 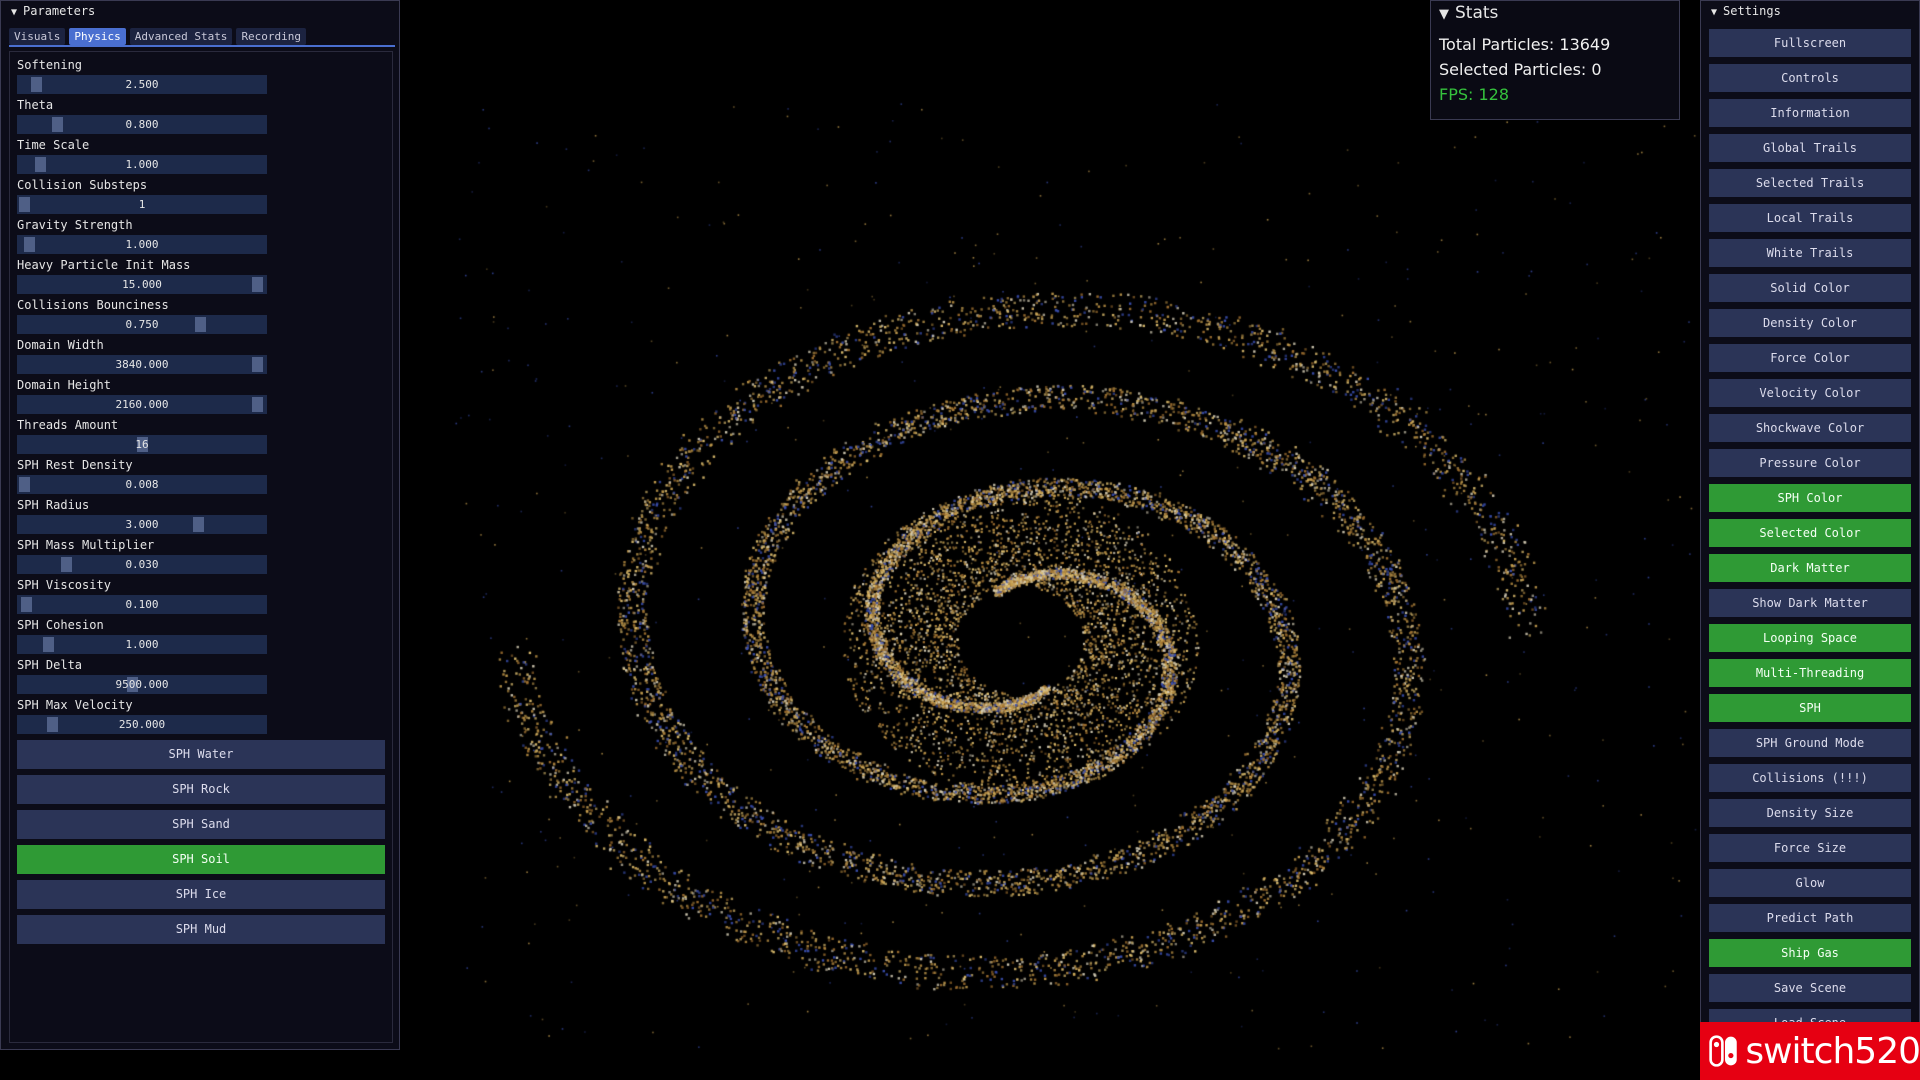 What do you see at coordinates (1810, 358) in the screenshot?
I see `settings-force-color-button: Force Color` at bounding box center [1810, 358].